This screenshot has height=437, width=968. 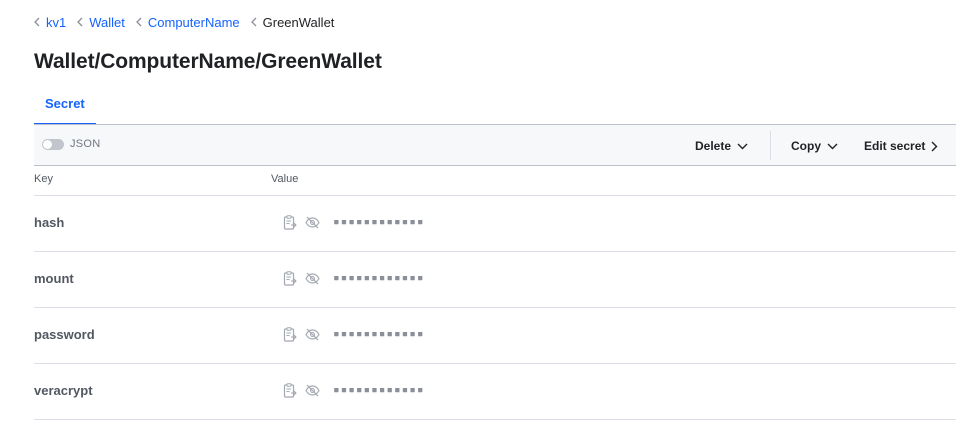 I want to click on tab-secret: Secret, so click(x=65, y=106).